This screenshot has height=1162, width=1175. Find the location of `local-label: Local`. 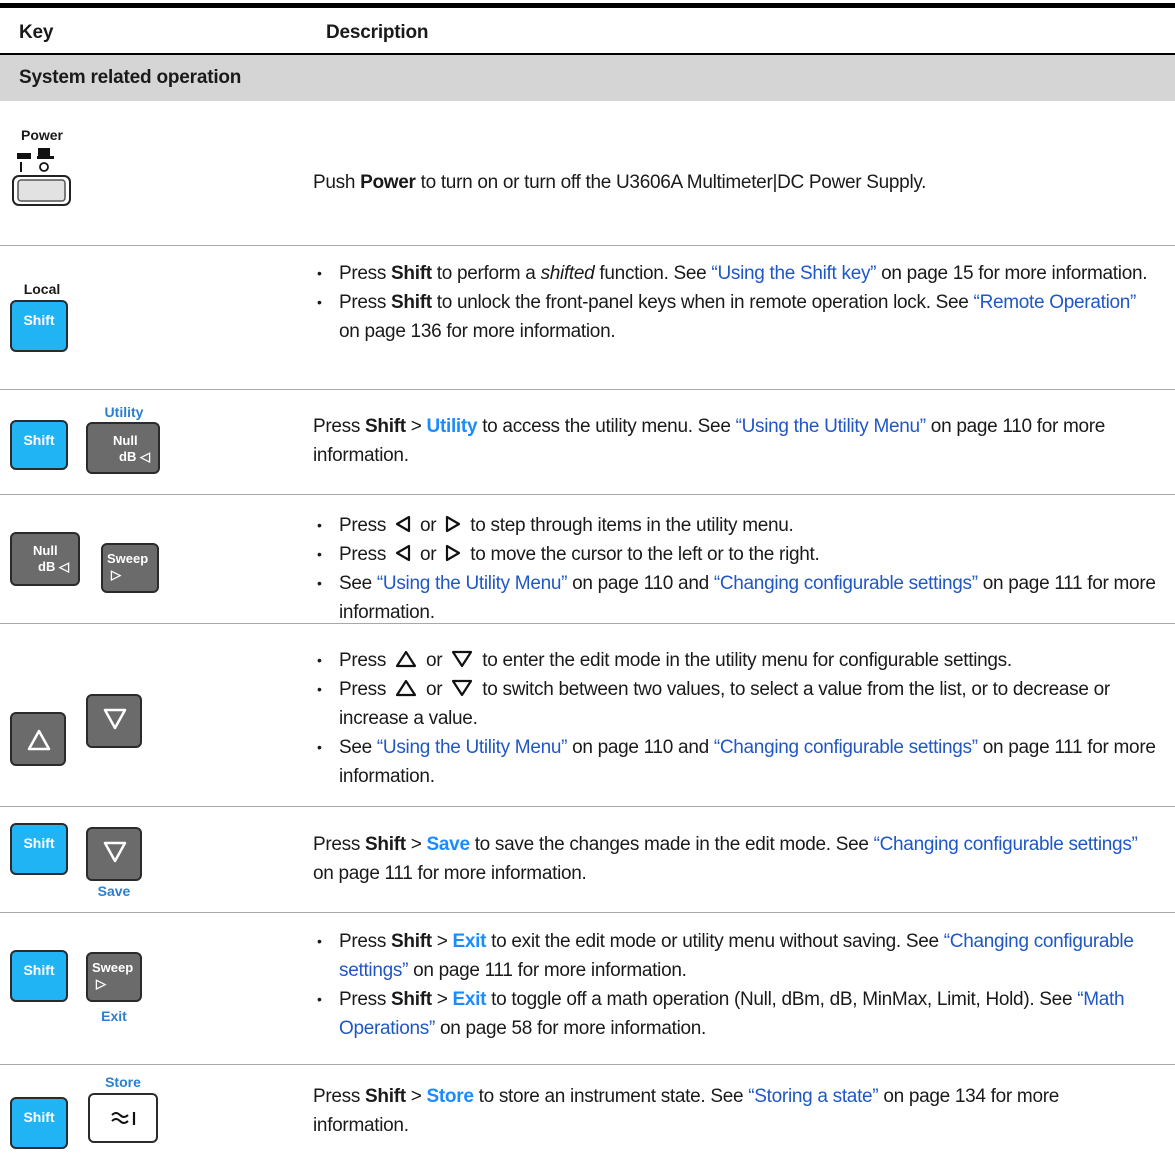

local-label: Local is located at coordinates (42, 289).